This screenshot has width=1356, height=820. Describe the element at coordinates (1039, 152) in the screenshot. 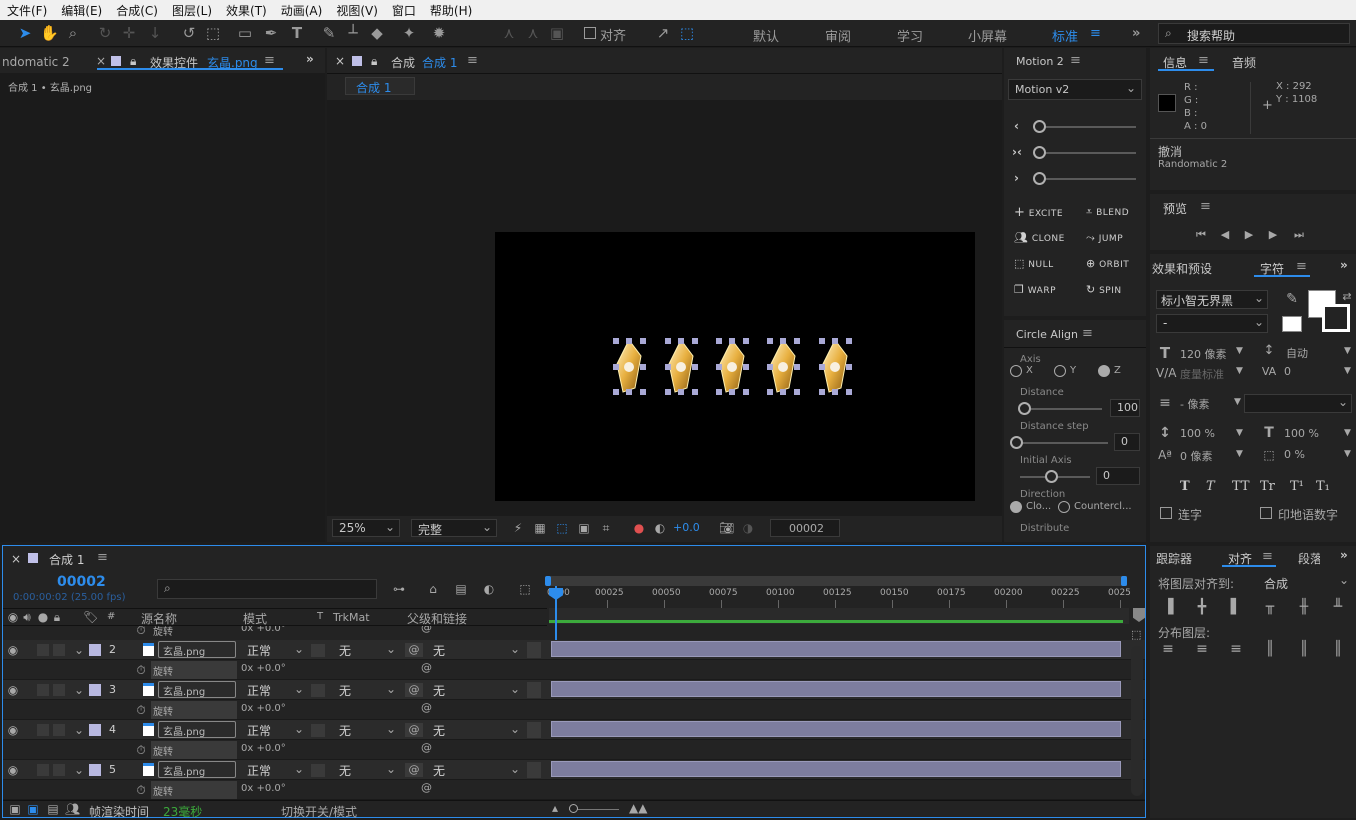

I see `ease-both-knob` at that location.